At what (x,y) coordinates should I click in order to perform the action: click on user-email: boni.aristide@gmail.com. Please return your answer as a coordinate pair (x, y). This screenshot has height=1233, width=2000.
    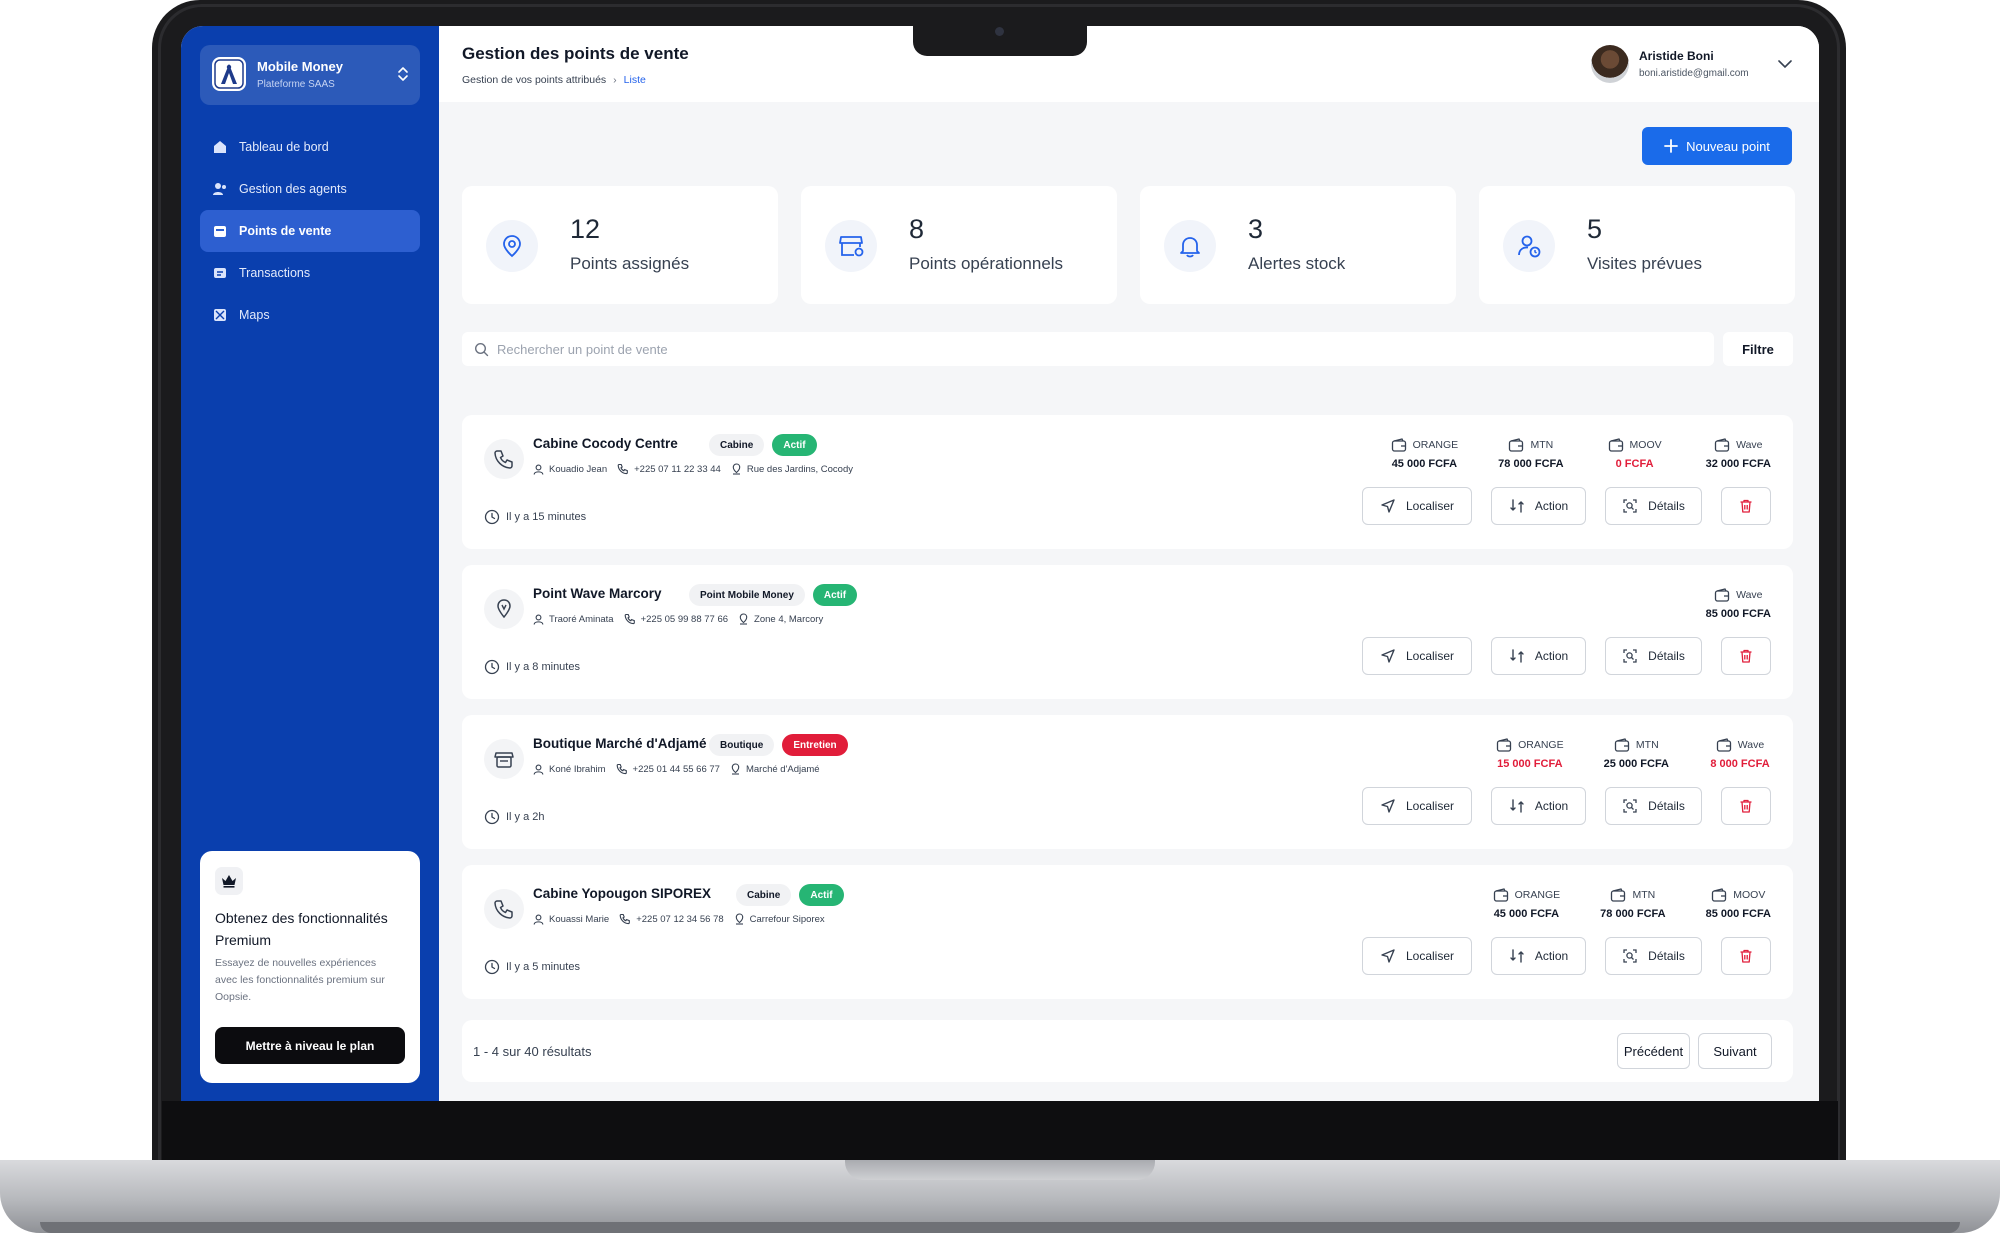
    Looking at the image, I should click on (1694, 73).